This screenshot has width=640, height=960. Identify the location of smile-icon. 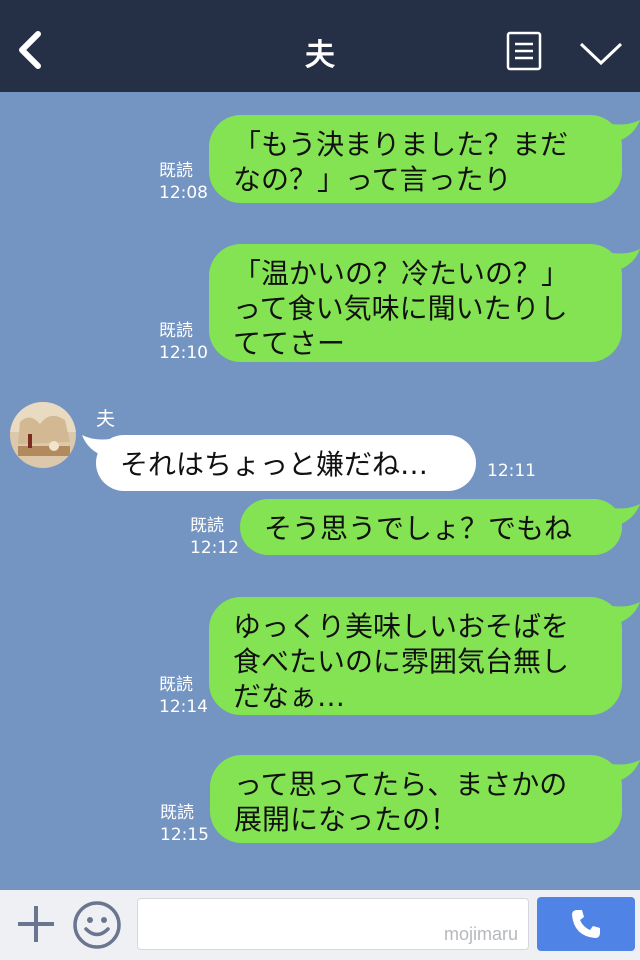
(97, 925).